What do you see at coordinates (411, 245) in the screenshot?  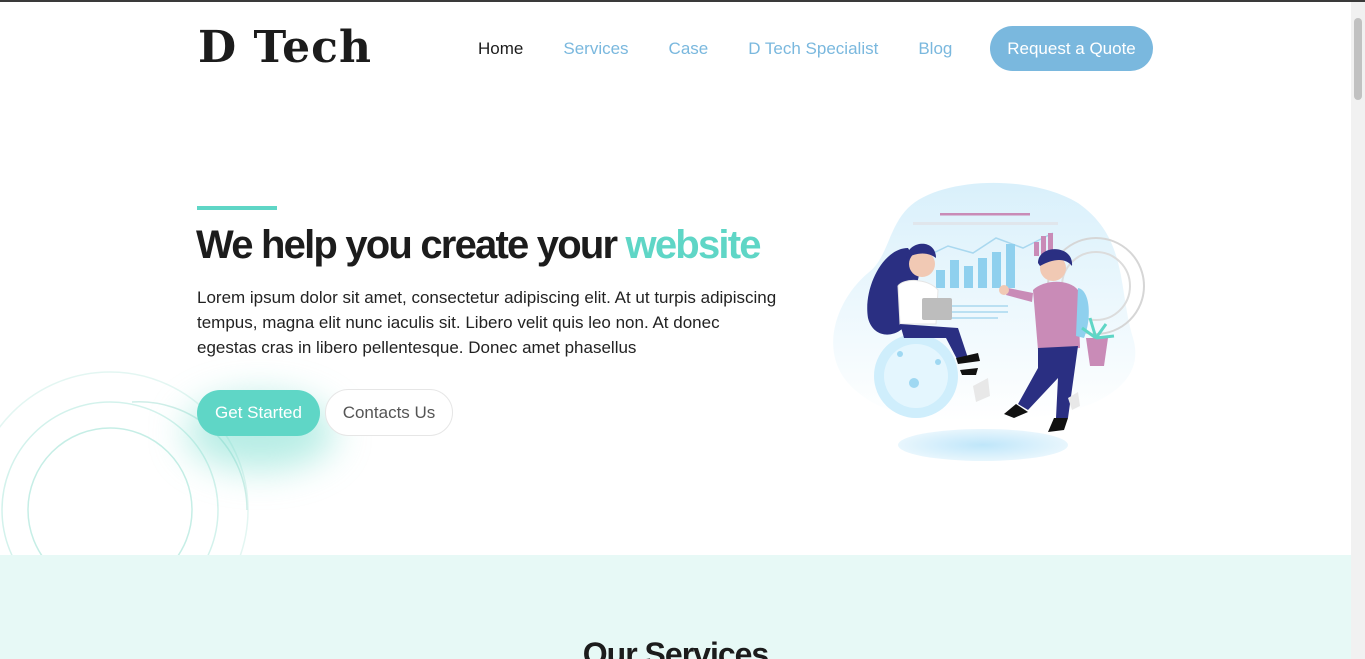 I see `hero-title-main: We help you create your` at bounding box center [411, 245].